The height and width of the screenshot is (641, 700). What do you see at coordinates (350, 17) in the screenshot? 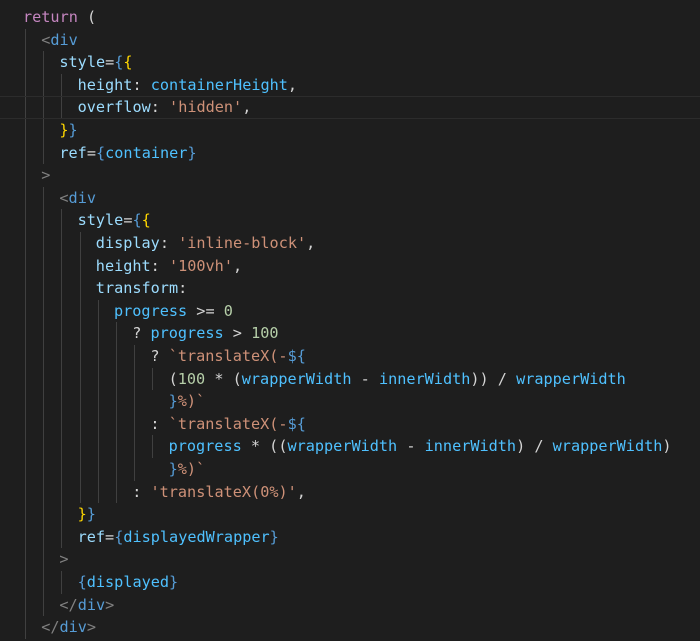
I see `code-line: return (` at bounding box center [350, 17].